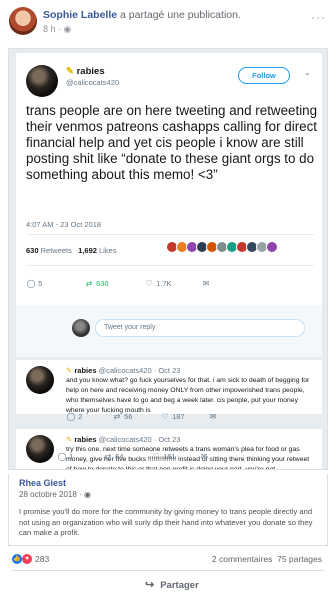 The width and height of the screenshot is (336, 600). What do you see at coordinates (65, 29) in the screenshot?
I see `globe-icon: · ◉` at bounding box center [65, 29].